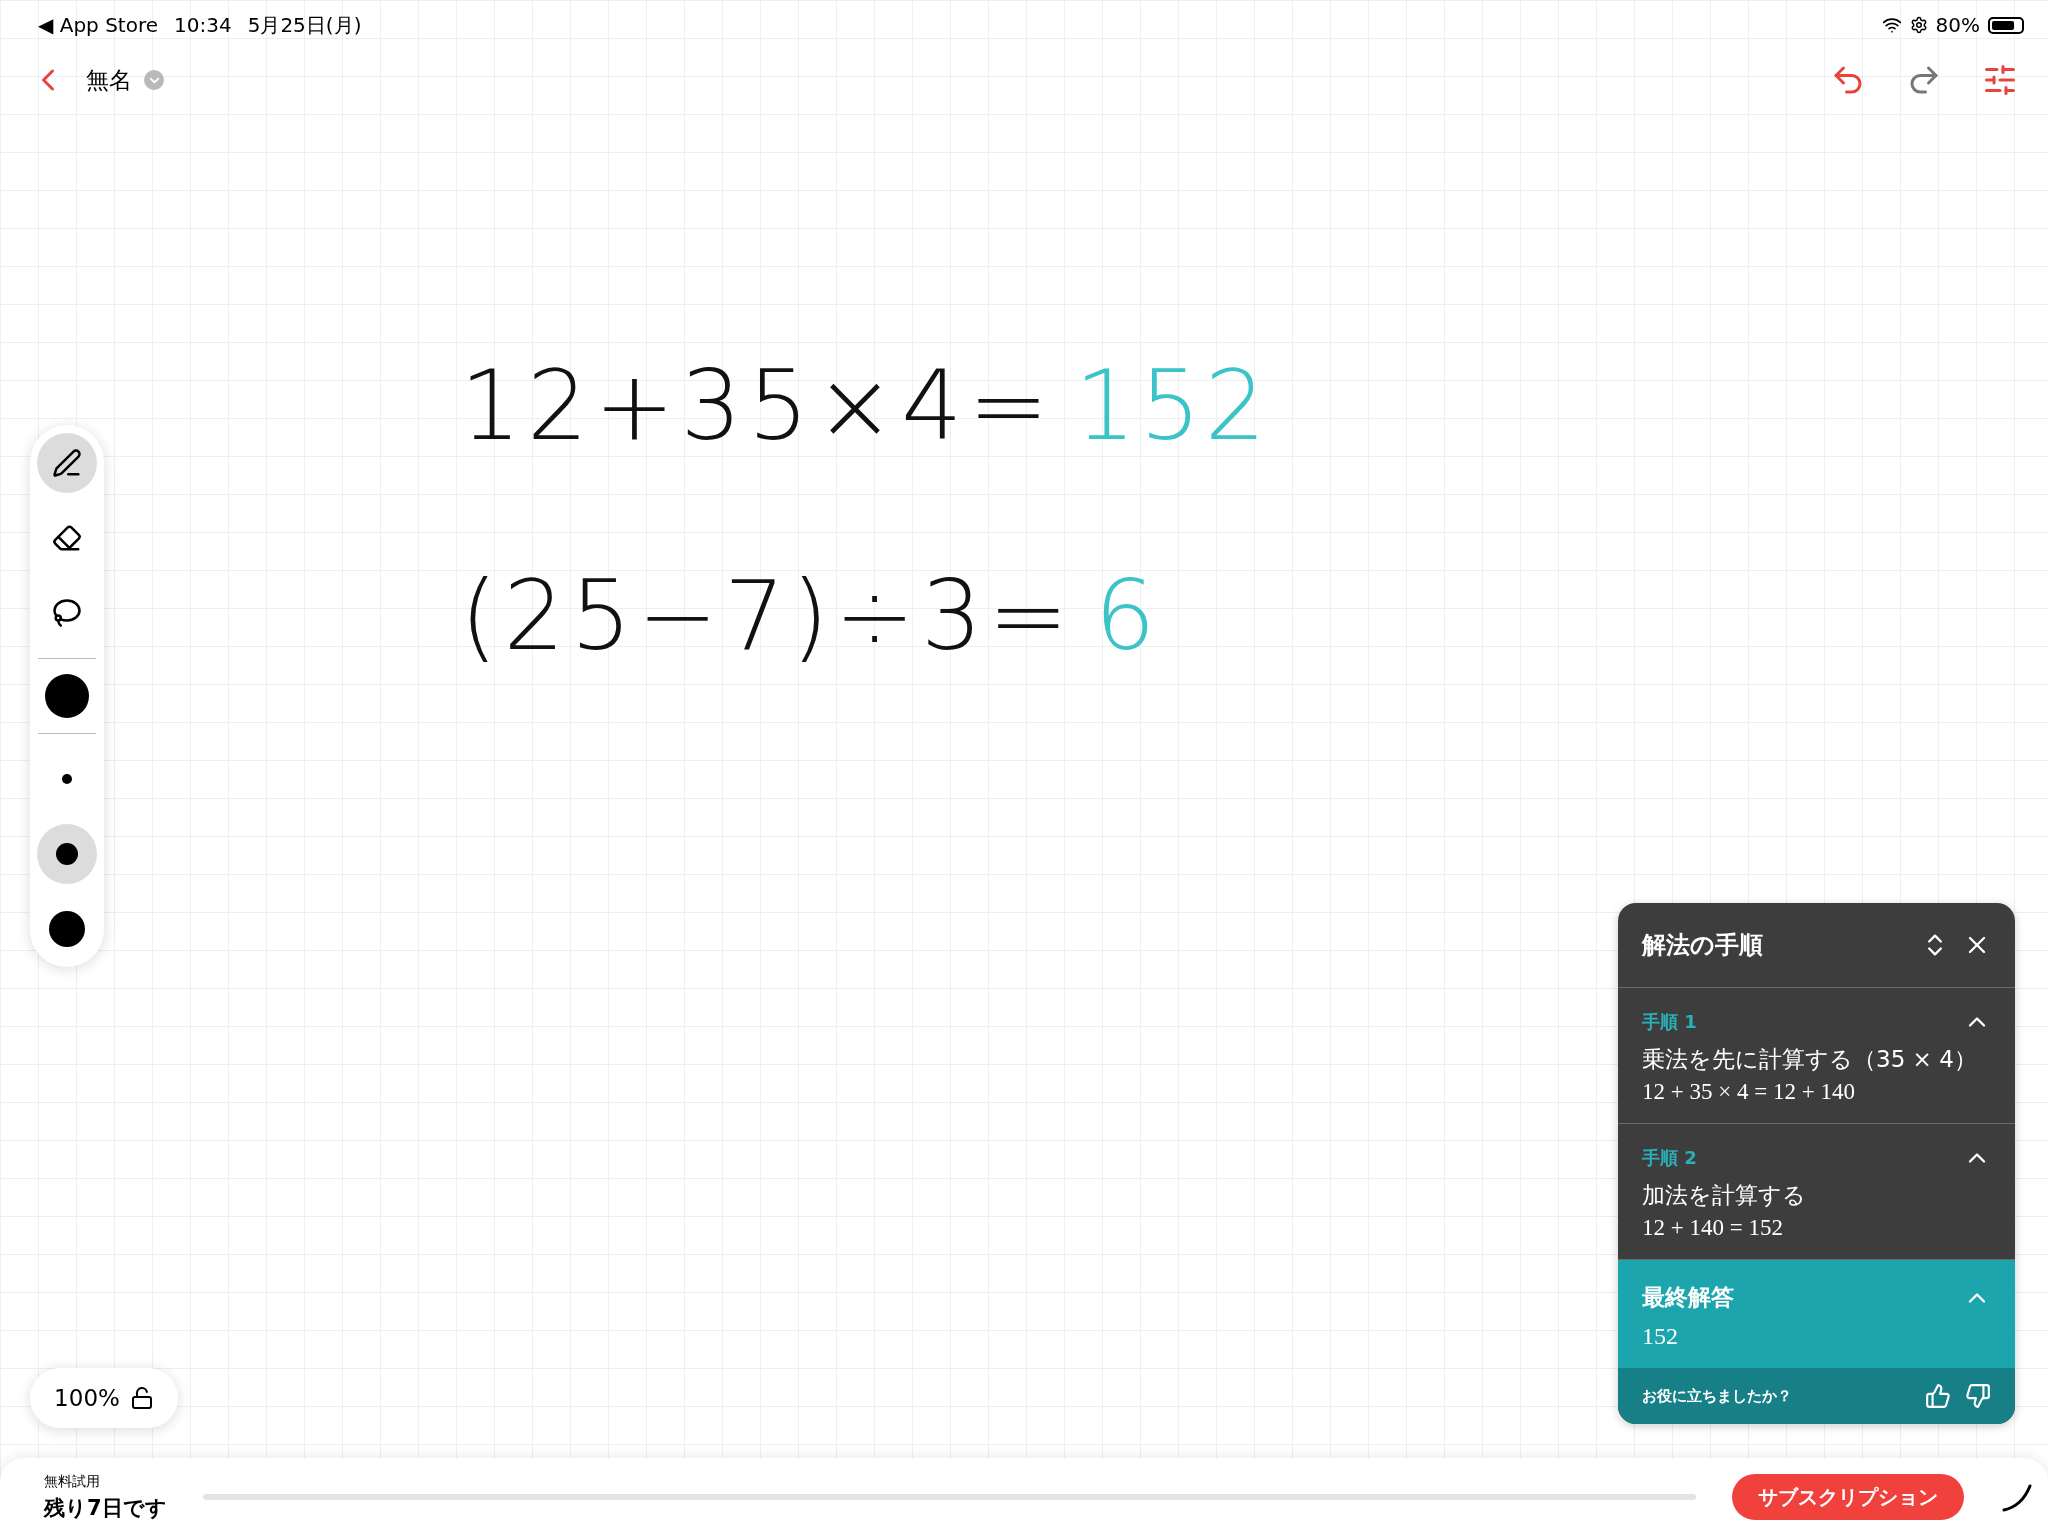 The height and width of the screenshot is (1536, 2048). Describe the element at coordinates (1172, 406) in the screenshot. I see `handwritten-answer: 152` at that location.